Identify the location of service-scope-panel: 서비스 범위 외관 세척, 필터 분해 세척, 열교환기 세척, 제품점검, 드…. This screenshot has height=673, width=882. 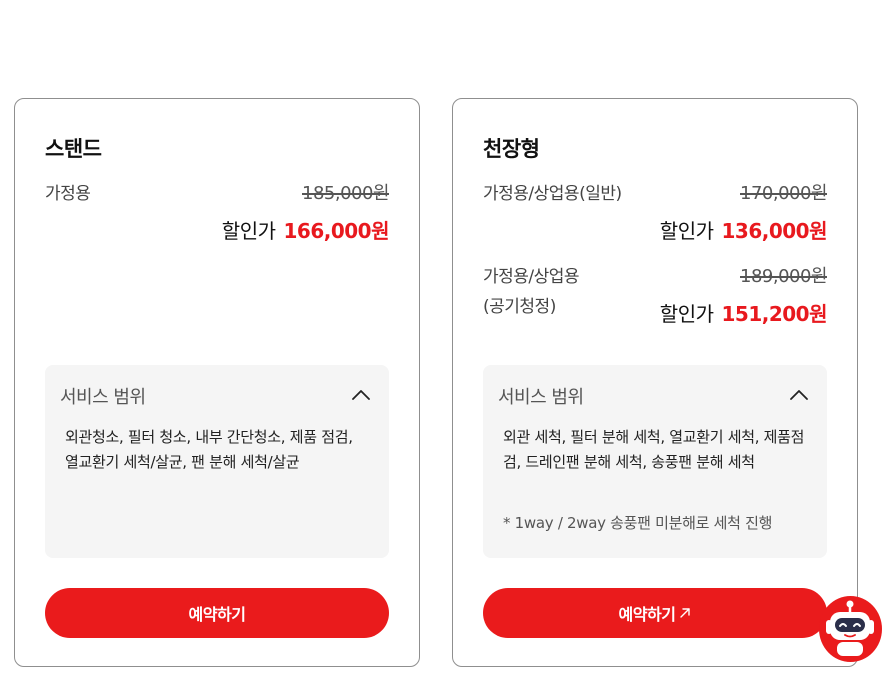
(655, 461).